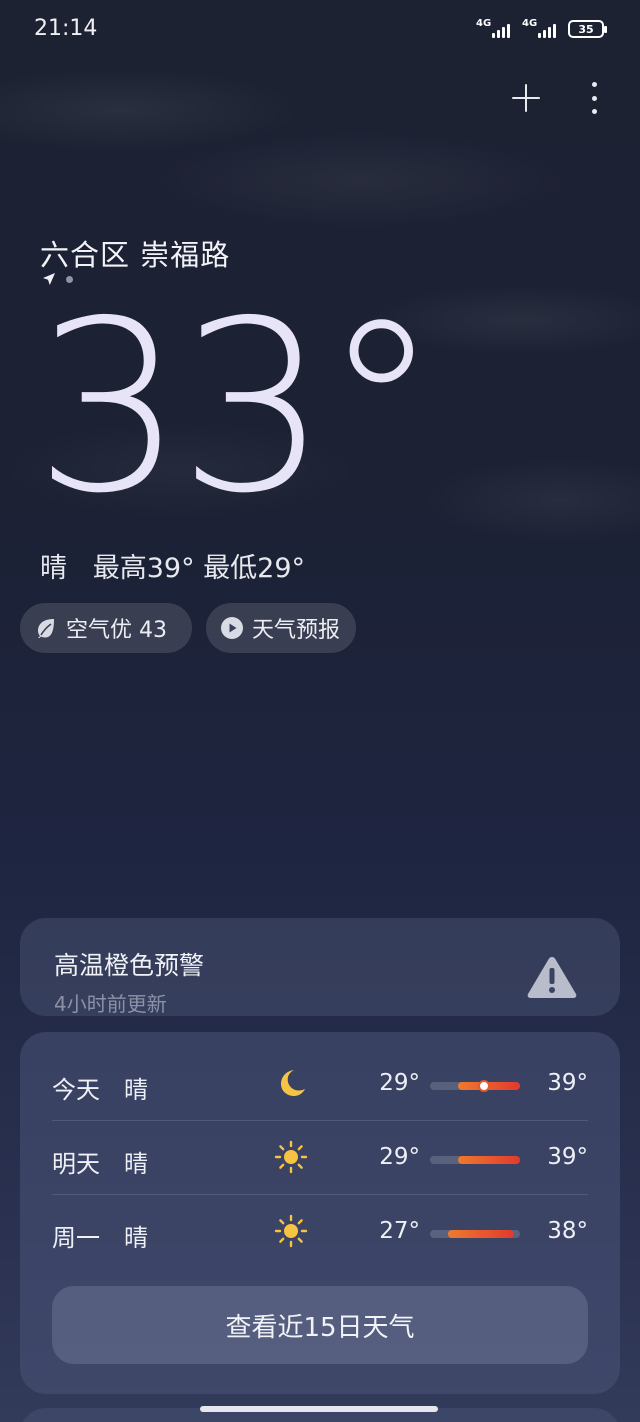 Image resolution: width=640 pixels, height=1422 pixels. Describe the element at coordinates (320, 1085) in the screenshot. I see `forecast-row-today: 今天 晴 29° 39°` at that location.